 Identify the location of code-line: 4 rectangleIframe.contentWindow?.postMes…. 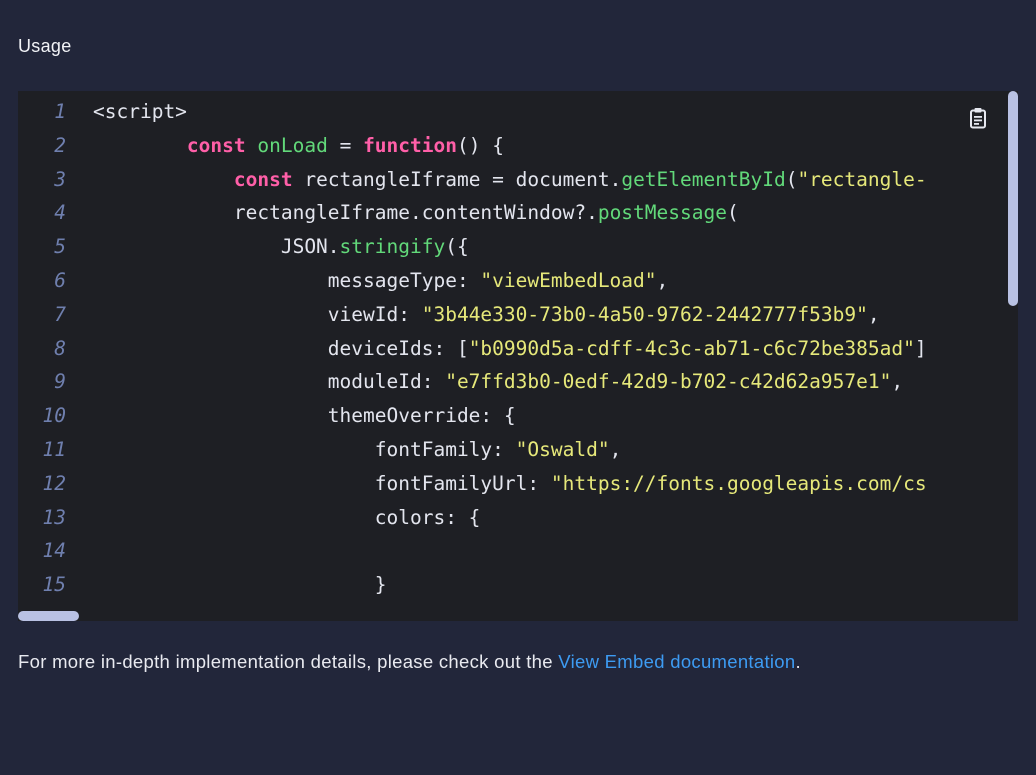
(513, 213).